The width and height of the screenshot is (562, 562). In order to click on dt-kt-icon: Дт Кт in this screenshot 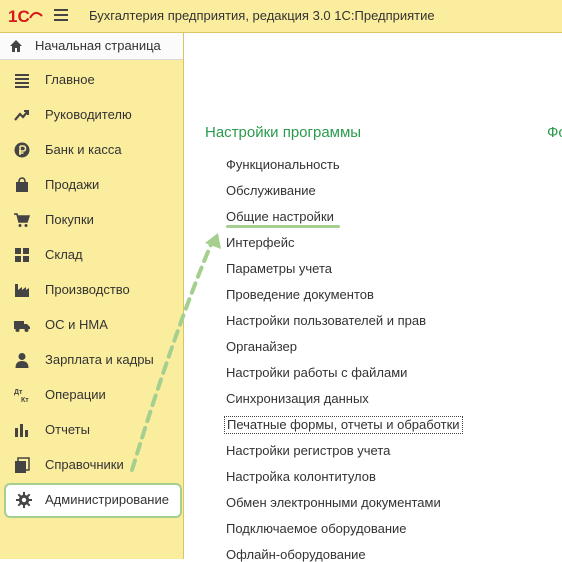, I will do `click(21, 396)`.